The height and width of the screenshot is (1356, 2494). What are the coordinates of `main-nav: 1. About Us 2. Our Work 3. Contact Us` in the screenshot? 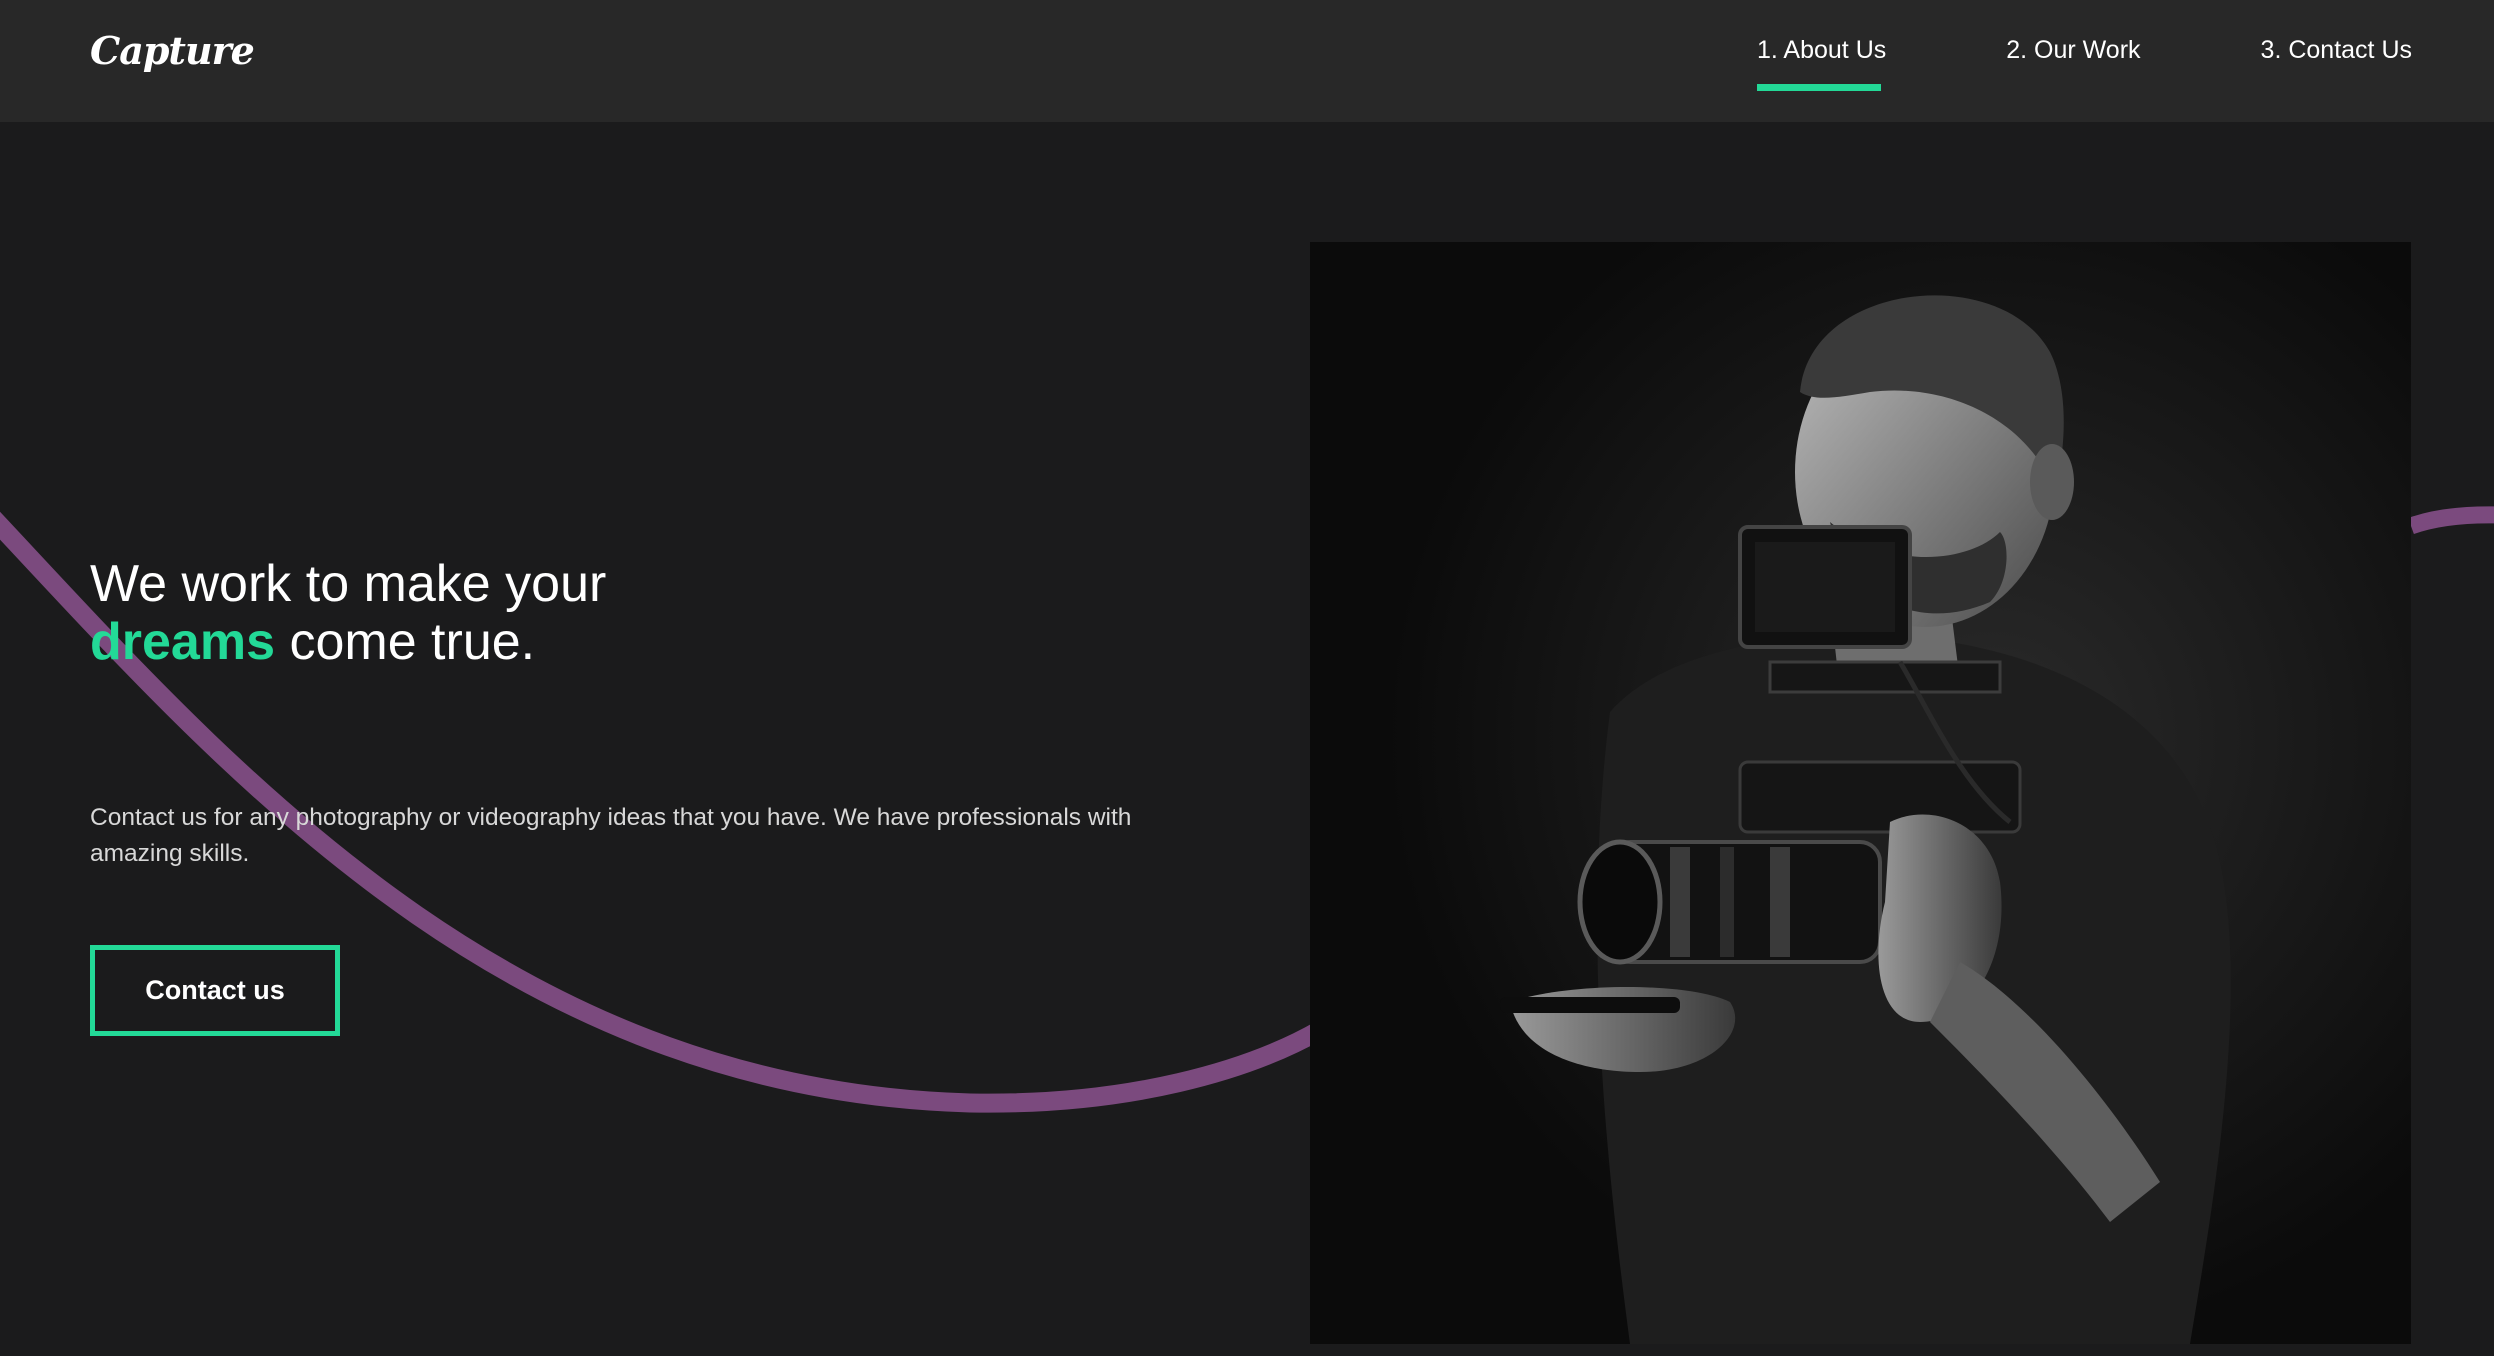 It's located at (2084, 63).